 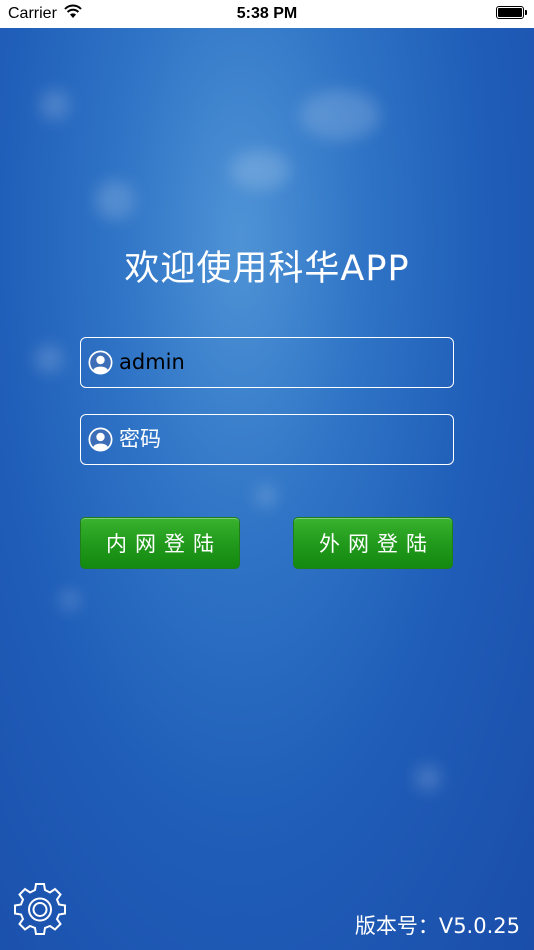 What do you see at coordinates (160, 543) in the screenshot?
I see `intranet-login-button: 内网登陆` at bounding box center [160, 543].